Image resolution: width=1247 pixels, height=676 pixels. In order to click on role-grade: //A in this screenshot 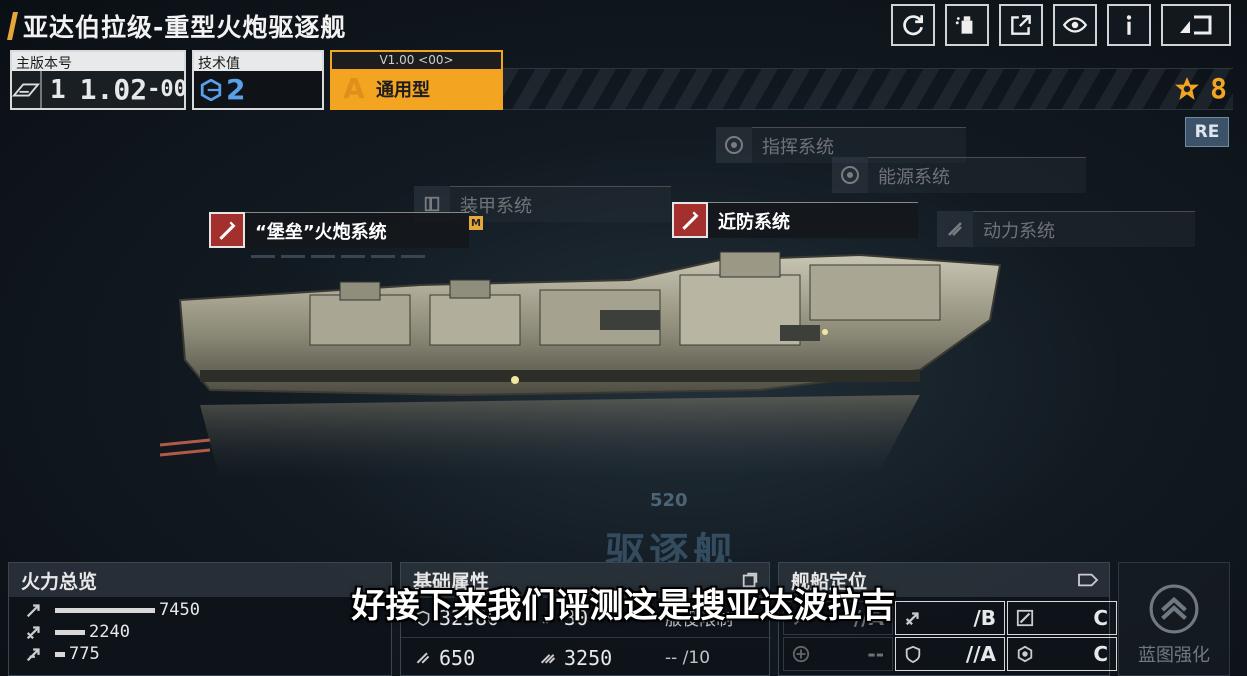, I will do `click(980, 654)`.